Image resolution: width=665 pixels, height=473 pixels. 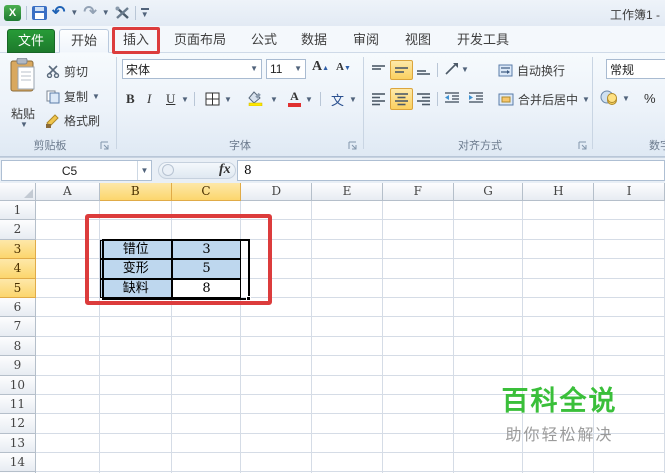 What do you see at coordinates (483, 41) in the screenshot?
I see `tab-developer: 开发工具` at bounding box center [483, 41].